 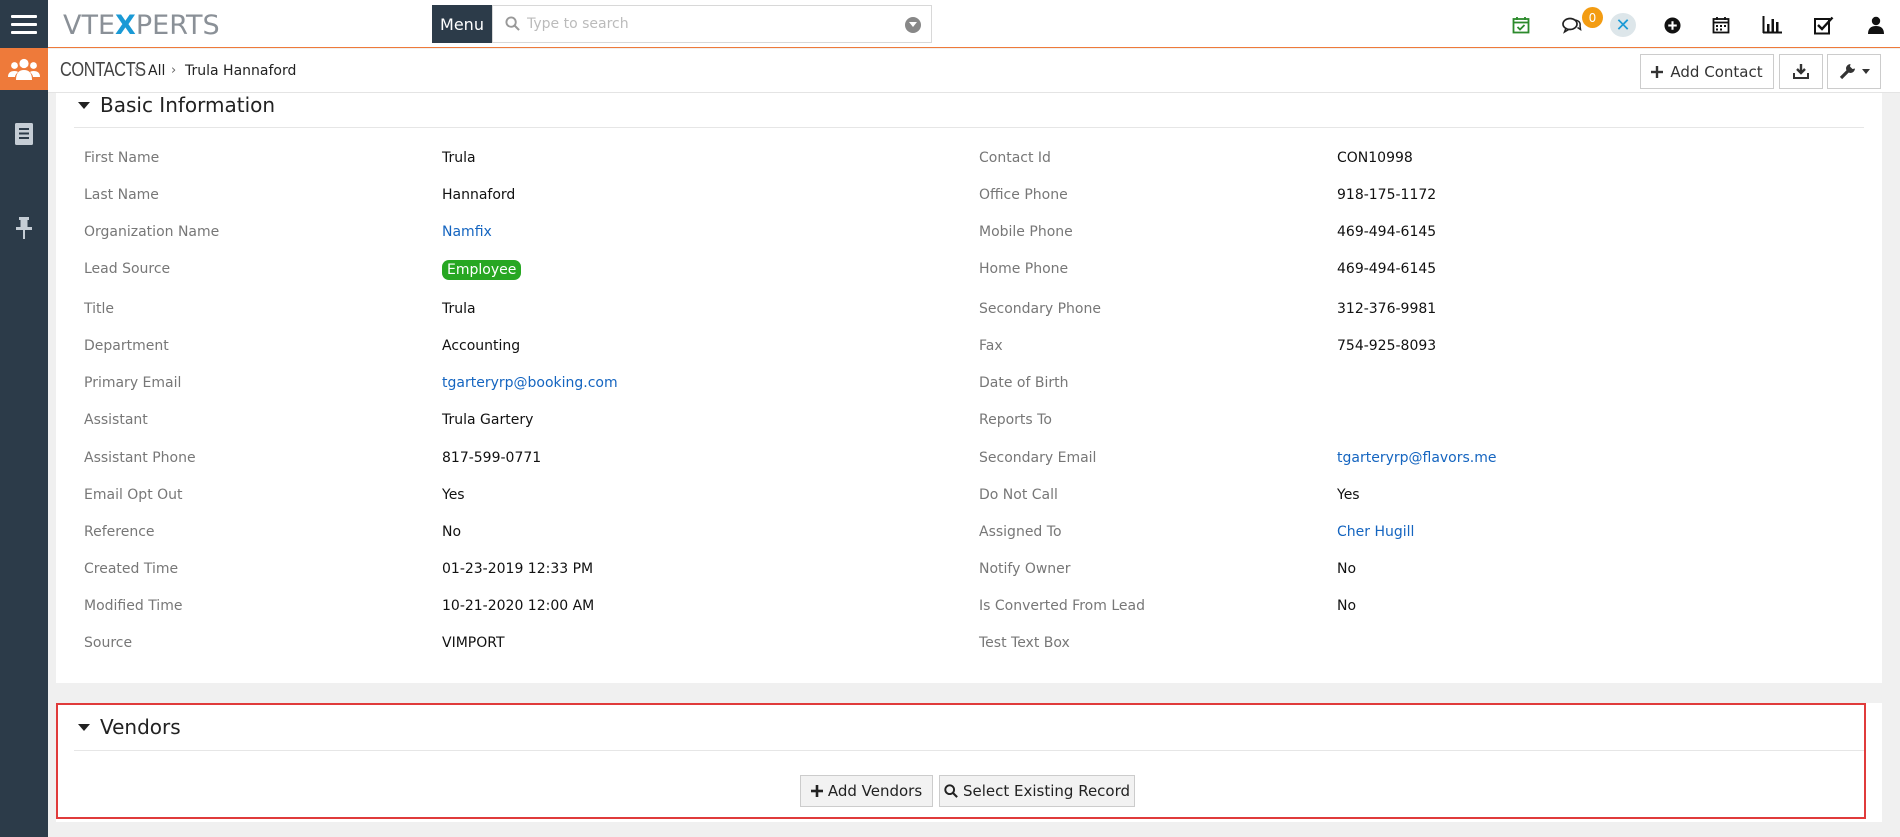 I want to click on field-value-contact-id: CON10998, so click(x=1375, y=158).